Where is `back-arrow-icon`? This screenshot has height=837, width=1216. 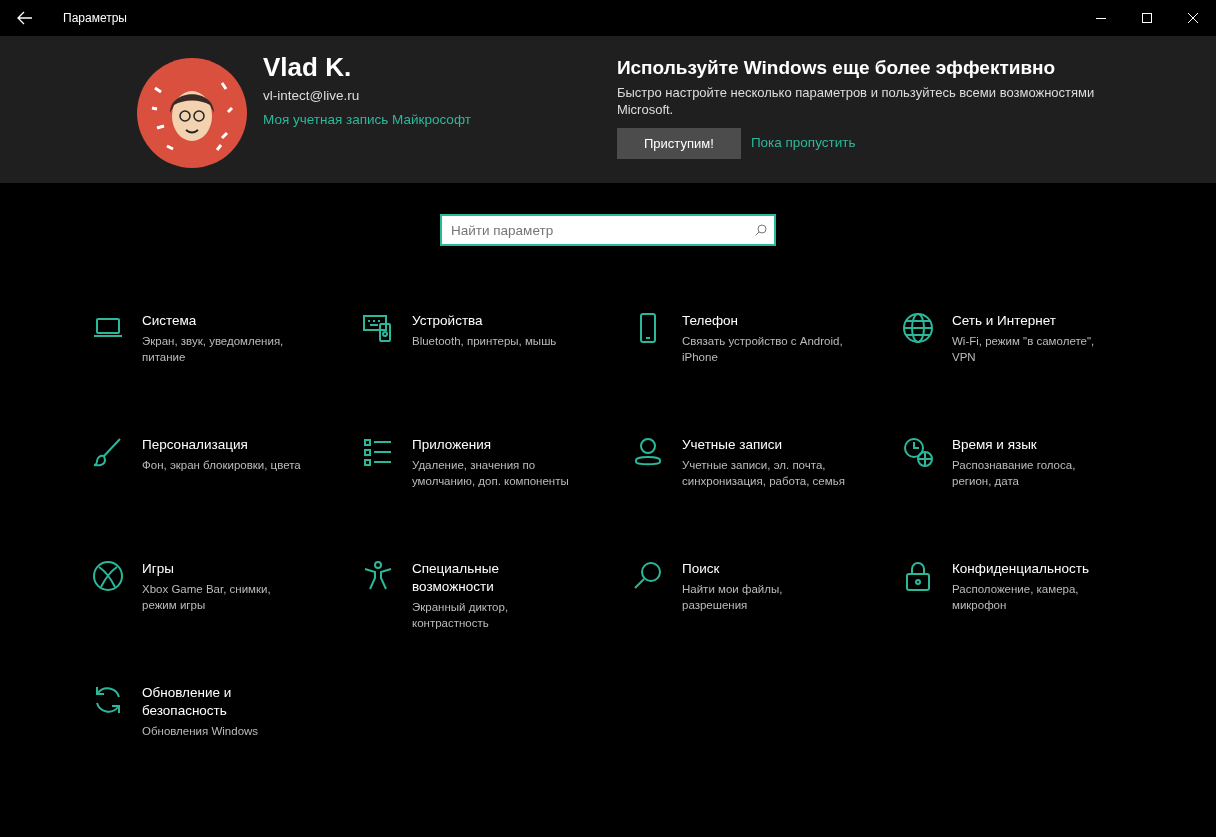 back-arrow-icon is located at coordinates (25, 18).